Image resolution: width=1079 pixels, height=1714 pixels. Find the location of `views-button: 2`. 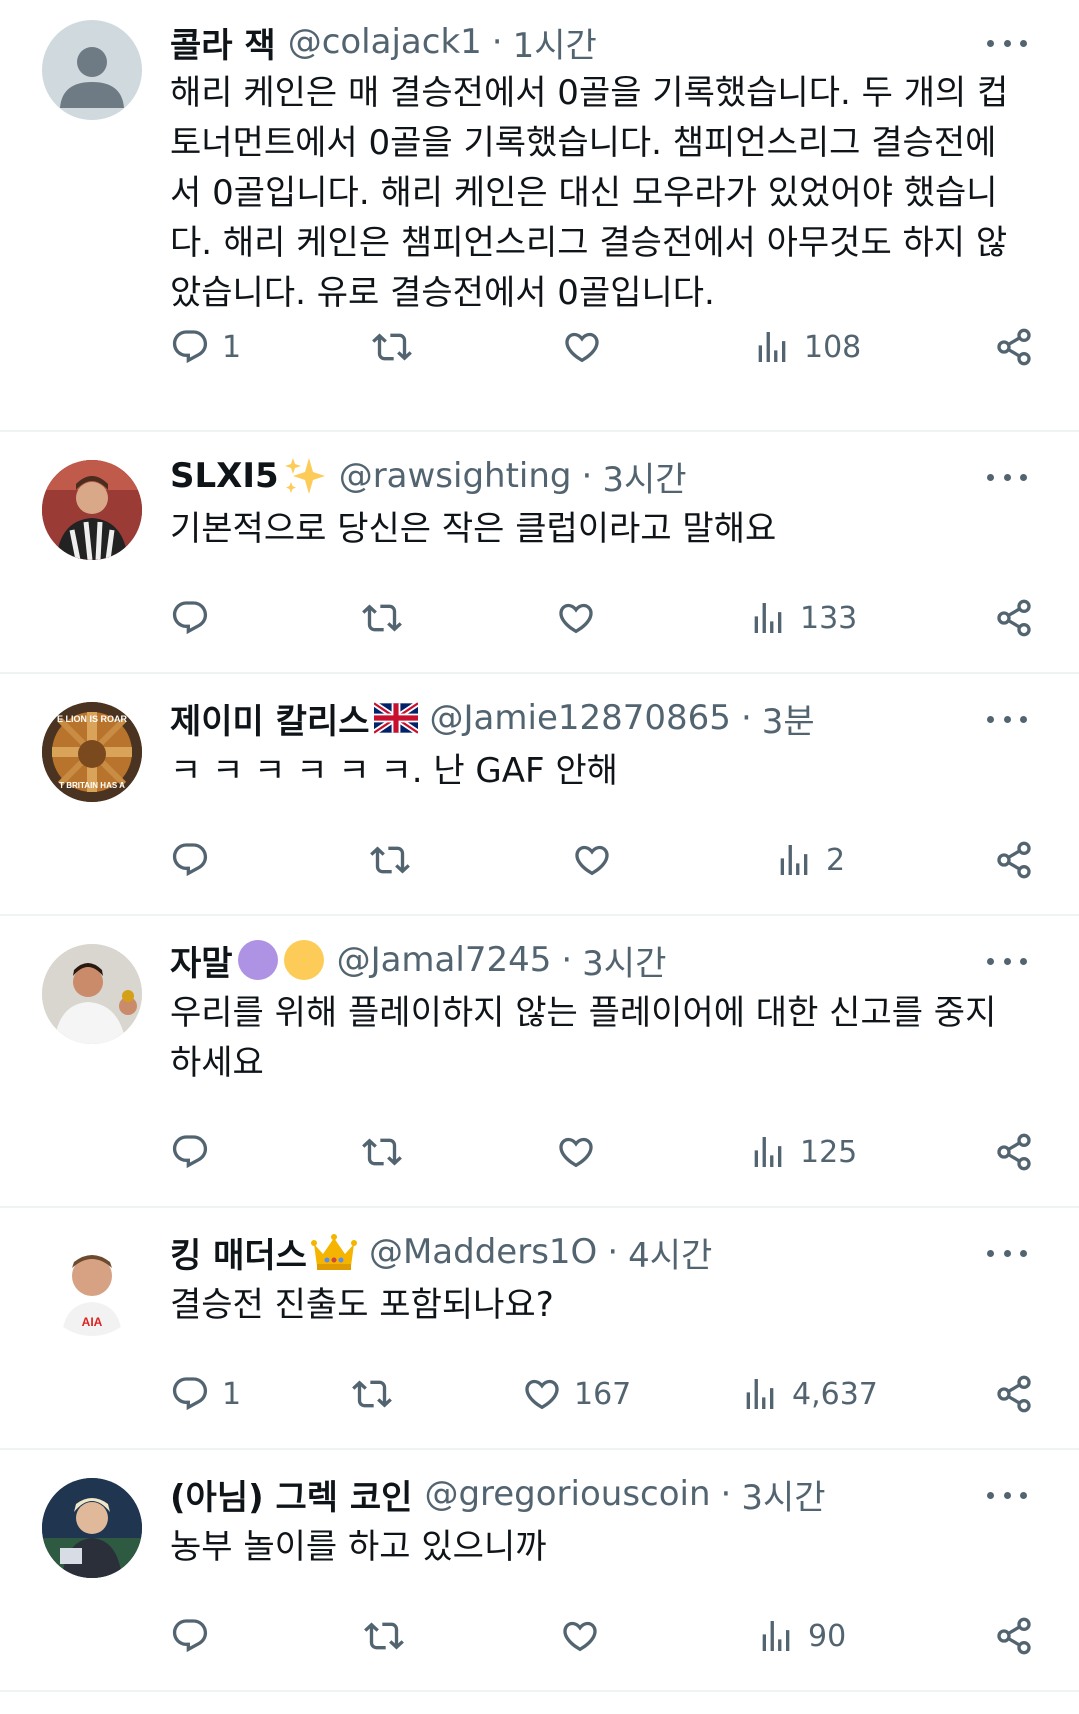

views-button: 2 is located at coordinates (809, 860).